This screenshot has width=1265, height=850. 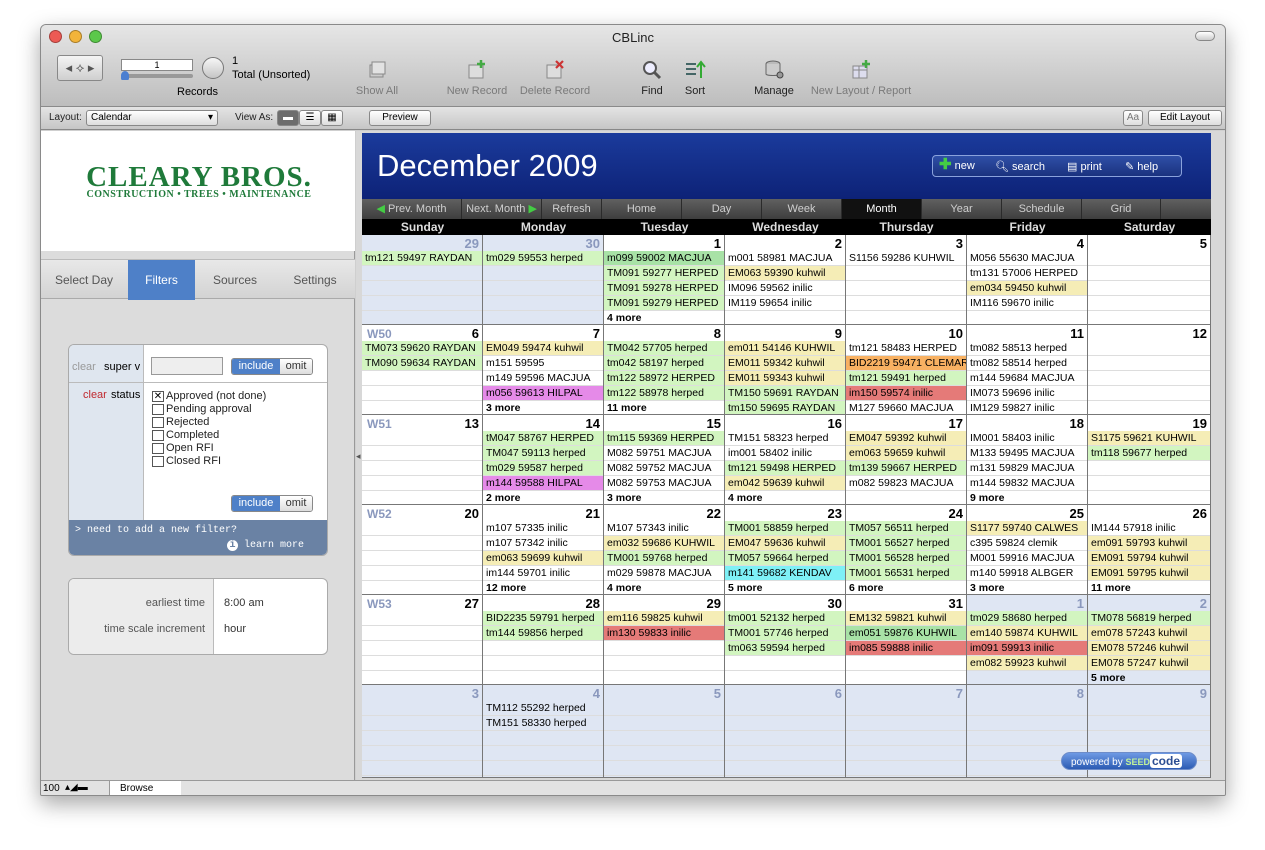 I want to click on event-item: em011 54146 KUHWIL, so click(x=785, y=348).